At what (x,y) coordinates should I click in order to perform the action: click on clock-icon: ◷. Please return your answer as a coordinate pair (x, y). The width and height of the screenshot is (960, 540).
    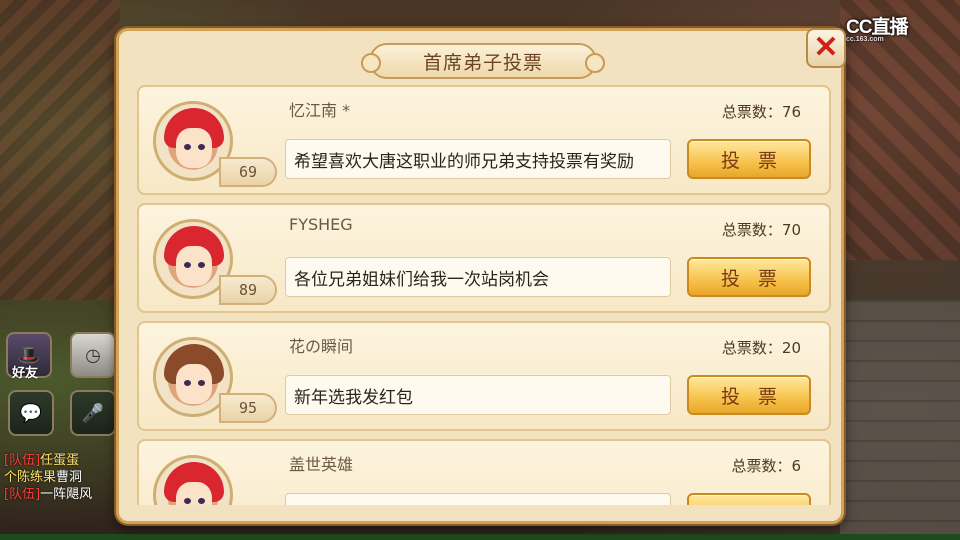
    Looking at the image, I should click on (93, 355).